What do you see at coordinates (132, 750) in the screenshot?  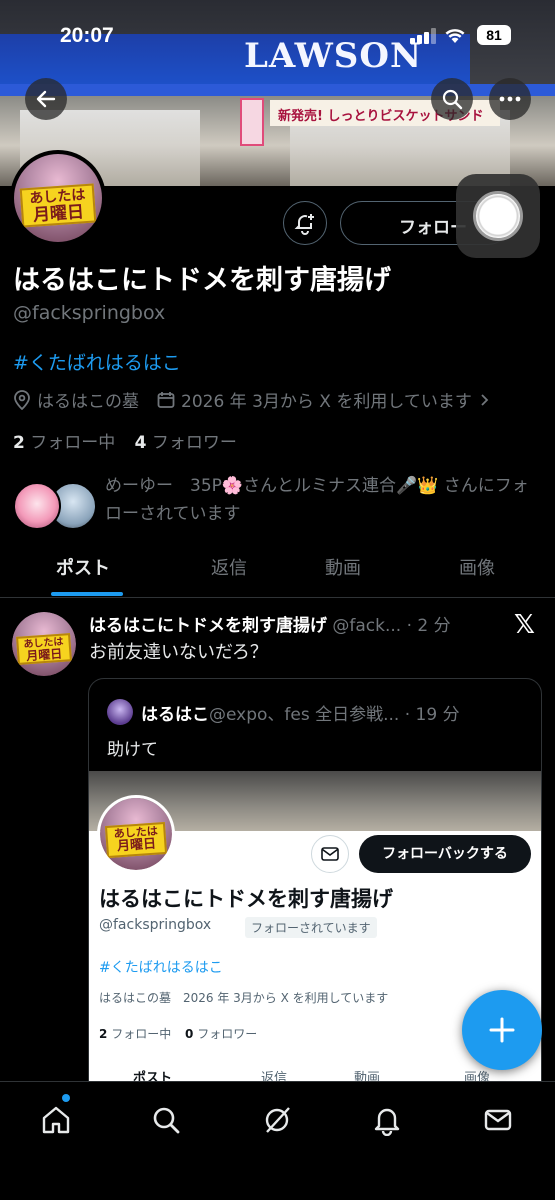 I see `quote-text: 助けて` at bounding box center [132, 750].